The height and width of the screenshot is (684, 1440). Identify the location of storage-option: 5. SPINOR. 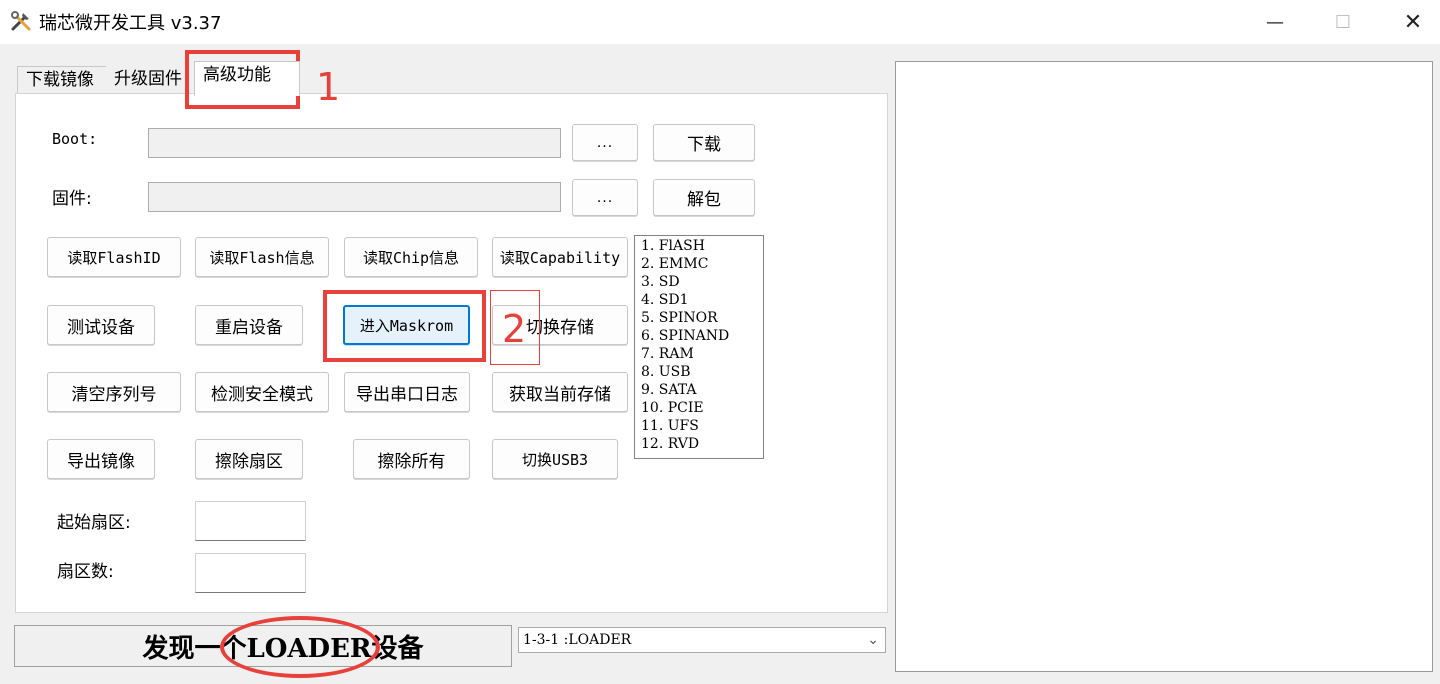
(699, 318).